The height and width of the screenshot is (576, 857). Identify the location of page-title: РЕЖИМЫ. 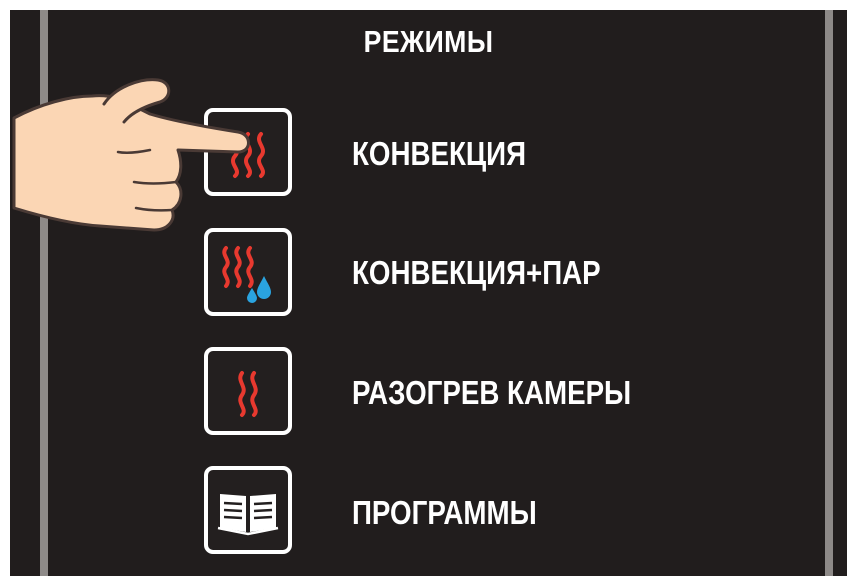
(428, 41).